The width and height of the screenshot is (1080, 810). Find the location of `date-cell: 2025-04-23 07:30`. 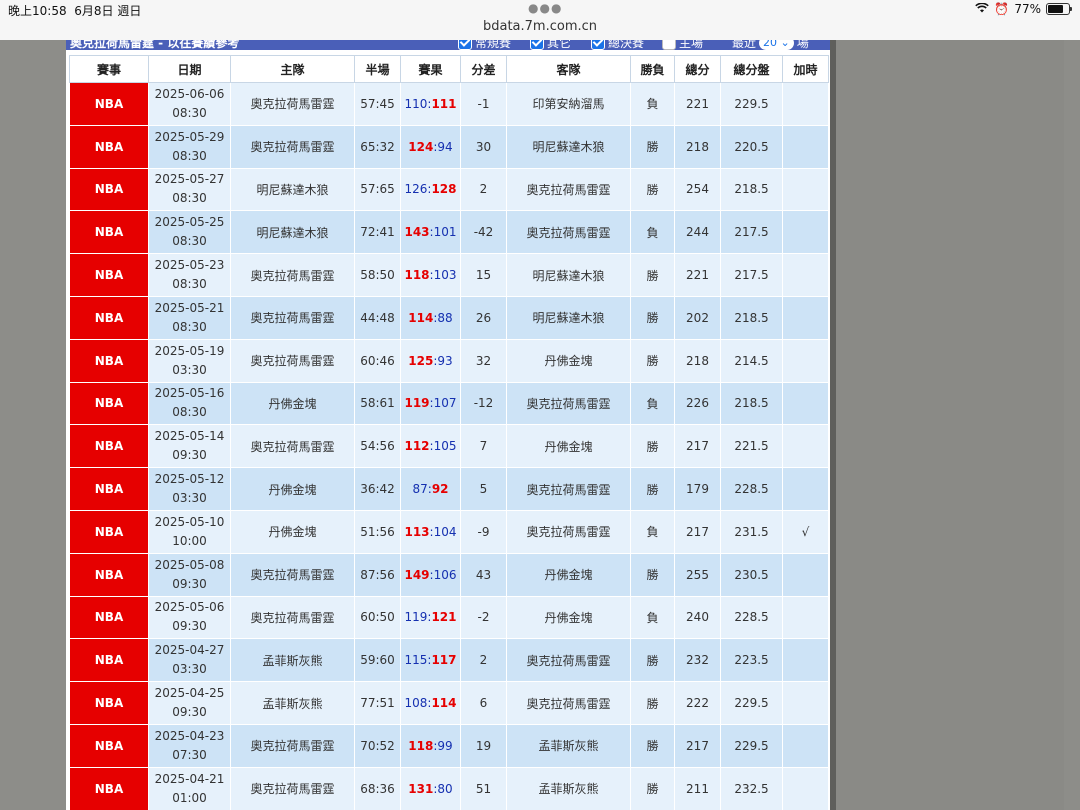

date-cell: 2025-04-23 07:30 is located at coordinates (189, 745).